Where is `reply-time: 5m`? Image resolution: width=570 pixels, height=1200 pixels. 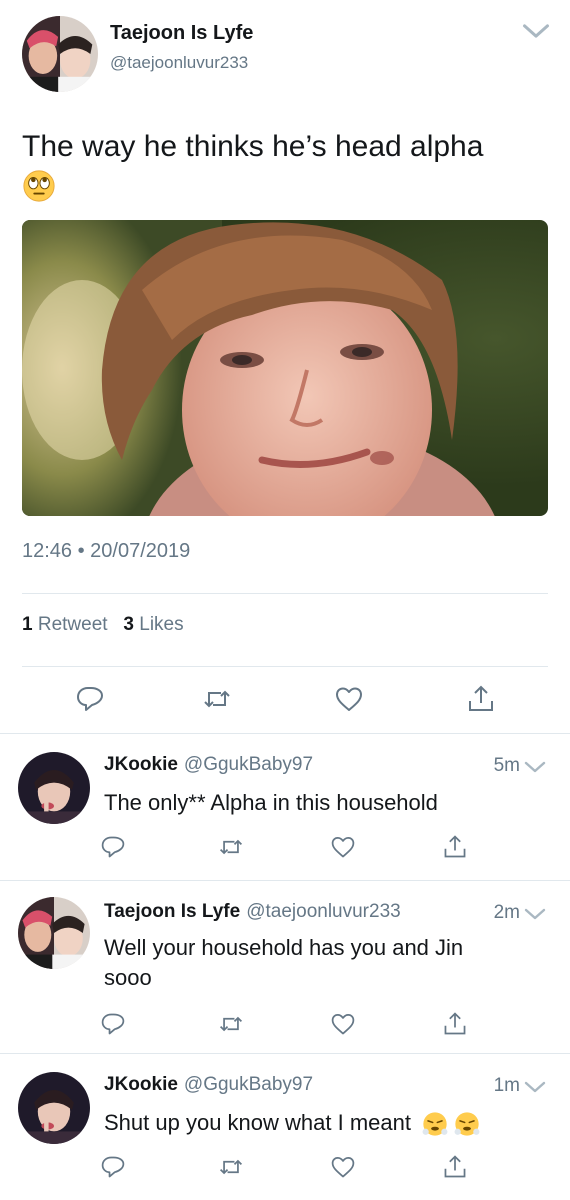 reply-time: 5m is located at coordinates (506, 765).